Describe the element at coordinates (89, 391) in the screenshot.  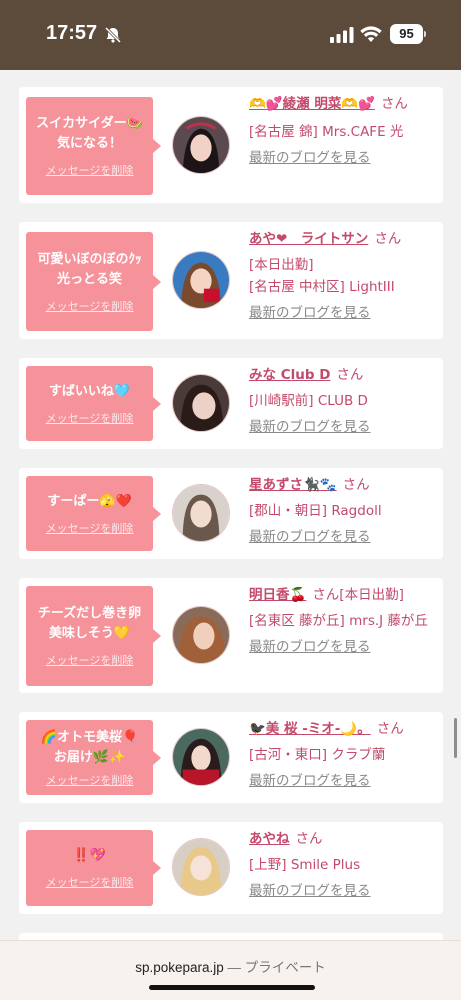
I see `message-text: すばいいね🩵` at that location.